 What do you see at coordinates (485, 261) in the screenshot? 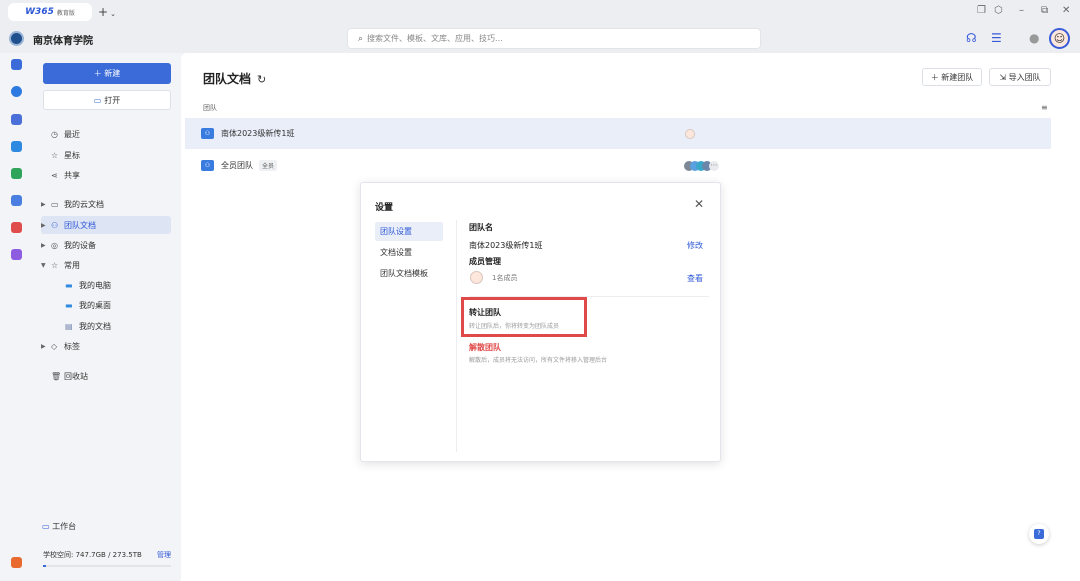
I see `members-label: 成员管理` at bounding box center [485, 261].